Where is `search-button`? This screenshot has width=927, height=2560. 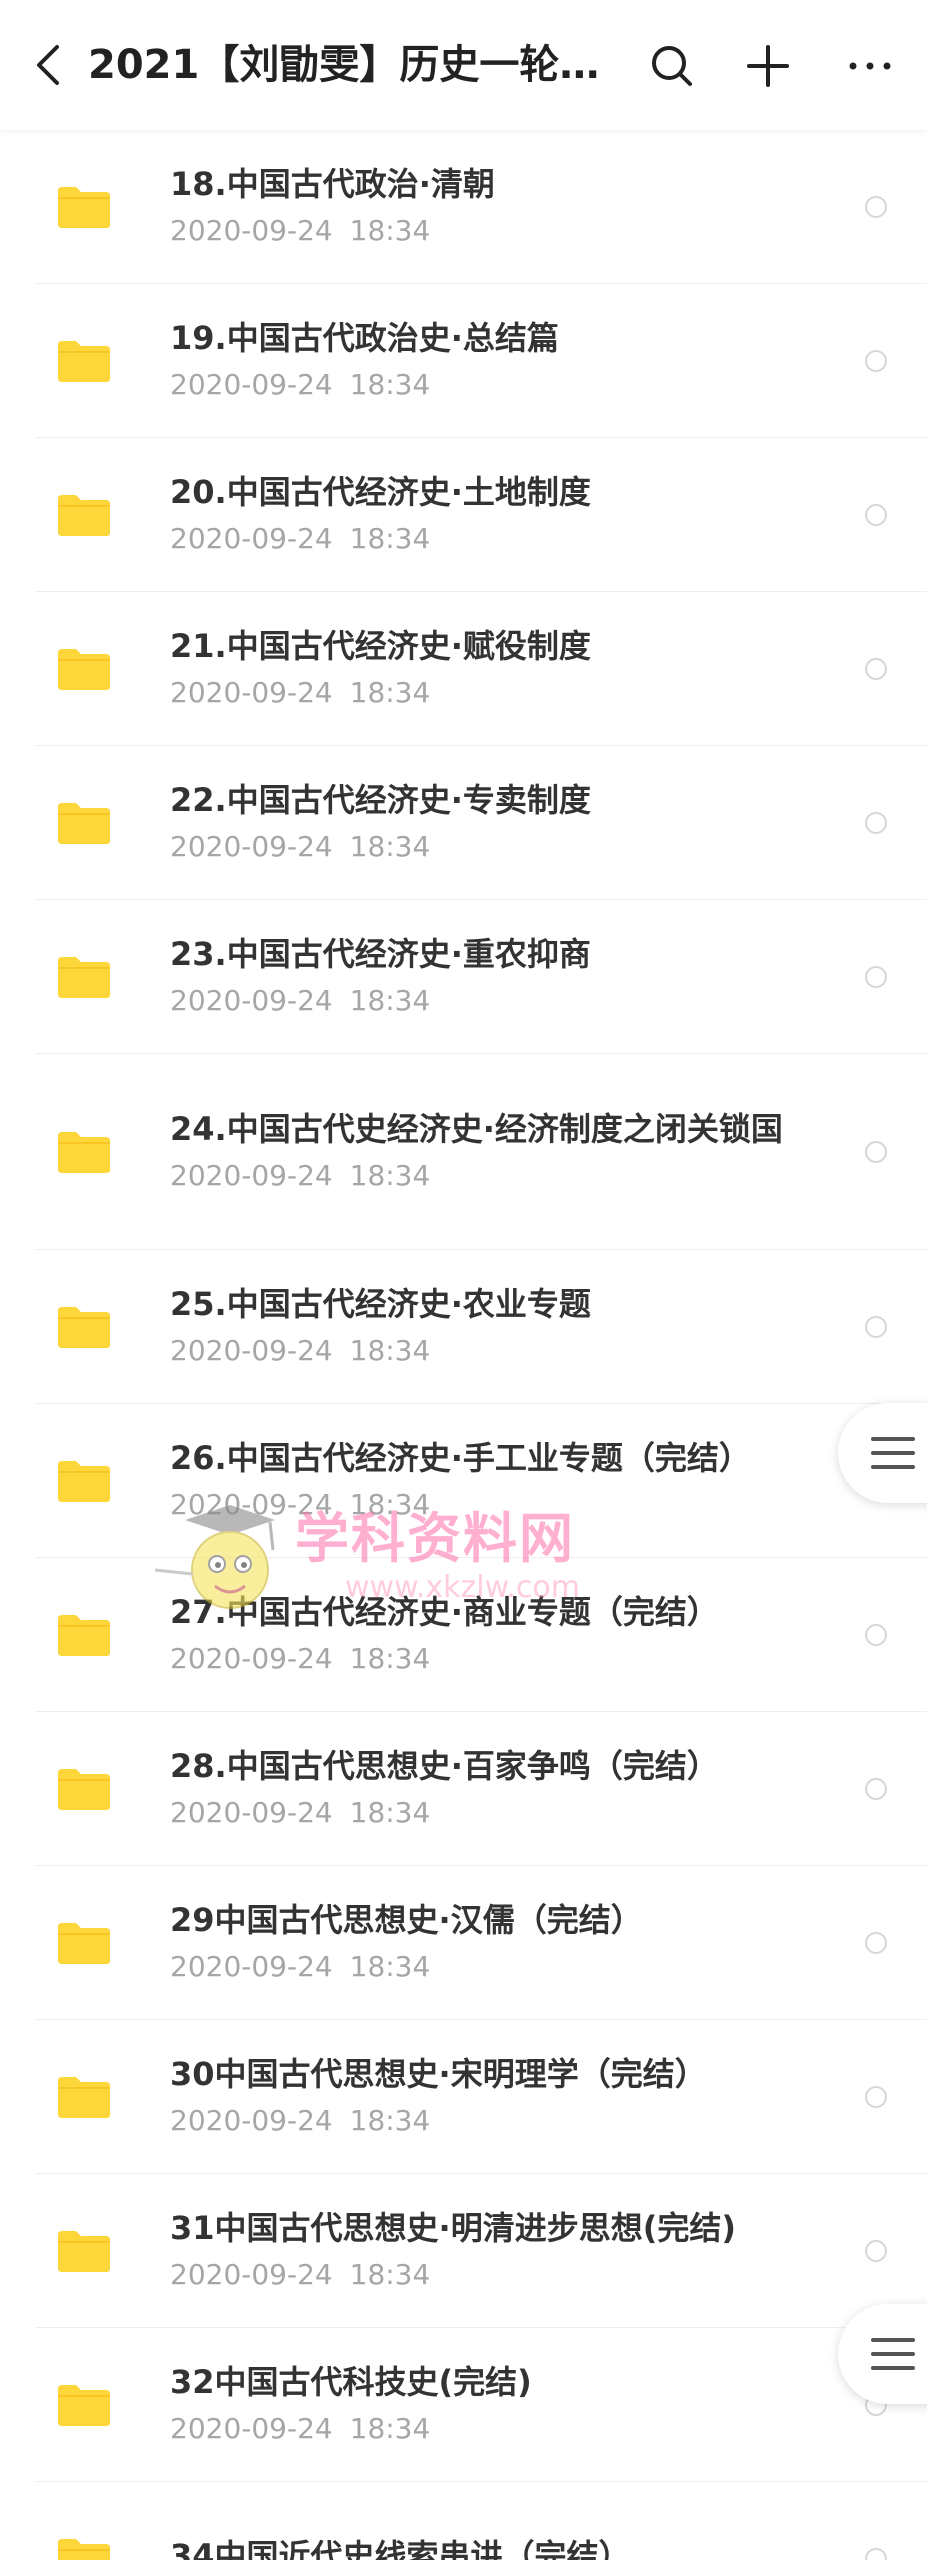
search-button is located at coordinates (672, 66).